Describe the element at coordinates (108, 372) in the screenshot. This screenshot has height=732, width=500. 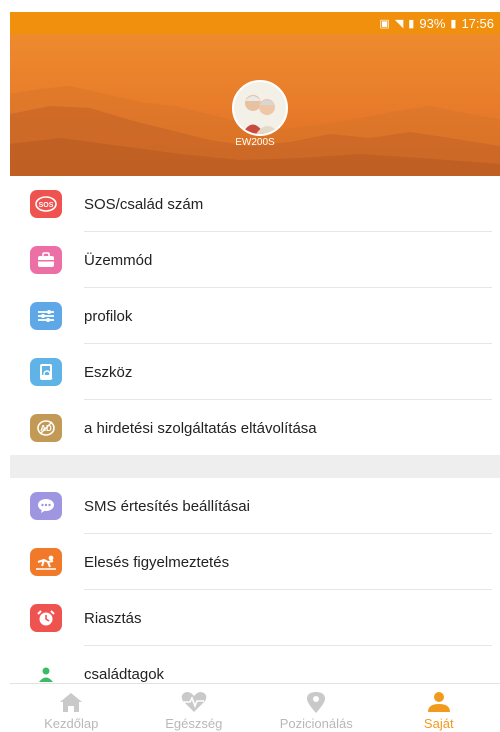
I see `menu-item-label: Eszköz` at that location.